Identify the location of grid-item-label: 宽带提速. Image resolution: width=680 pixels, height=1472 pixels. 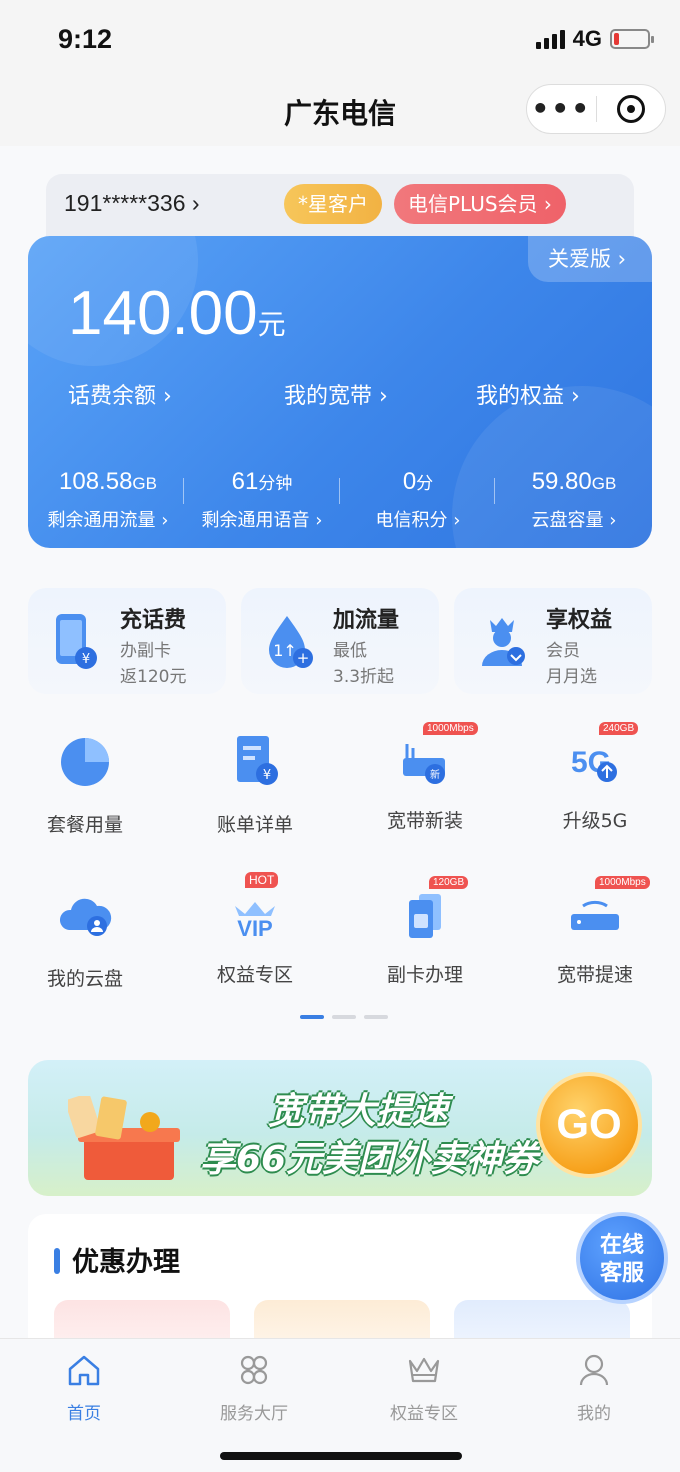
(594, 975).